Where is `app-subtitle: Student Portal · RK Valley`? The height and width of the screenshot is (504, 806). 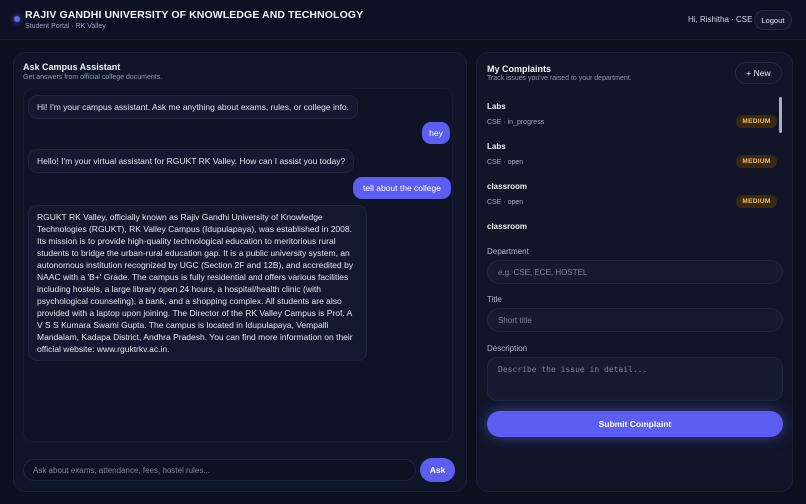 app-subtitle: Student Portal · RK Valley is located at coordinates (65, 26).